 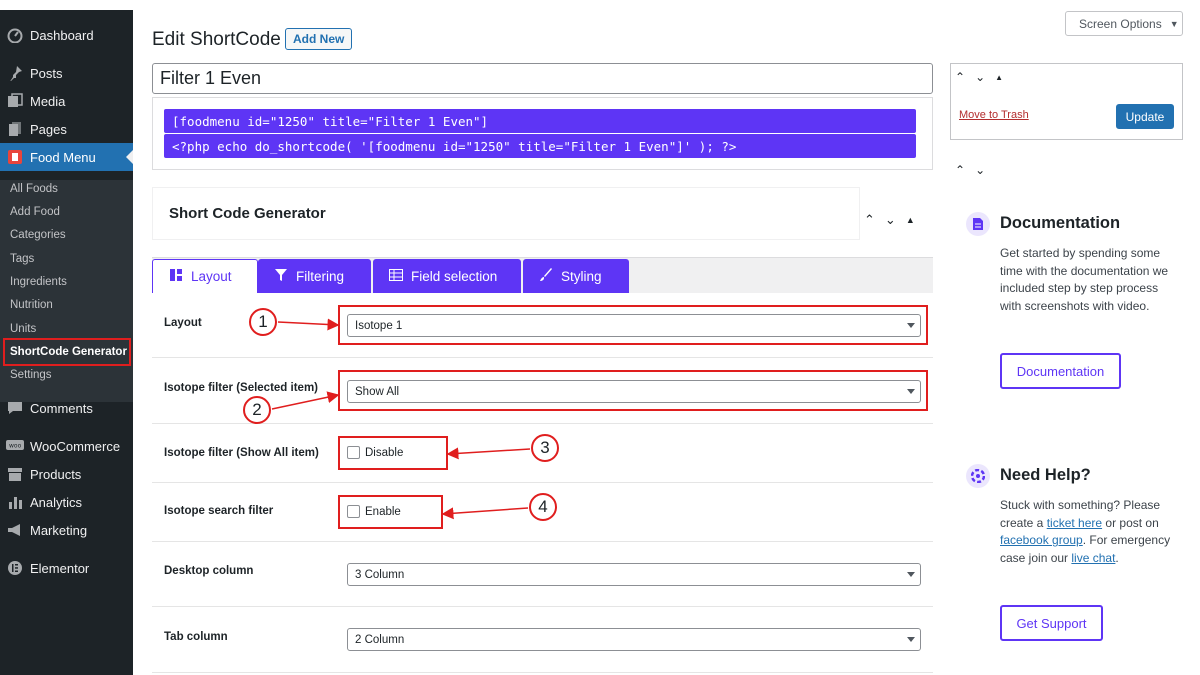 What do you see at coordinates (1051, 623) in the screenshot?
I see `get-support-button: Get Support` at bounding box center [1051, 623].